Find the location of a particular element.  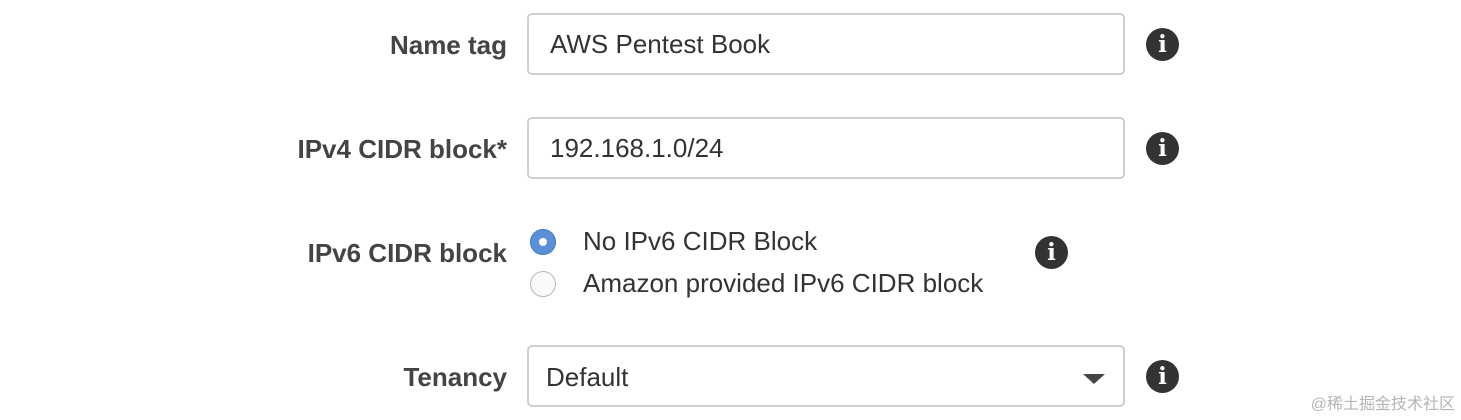

name-tag-label: Name tag is located at coordinates (448, 45).